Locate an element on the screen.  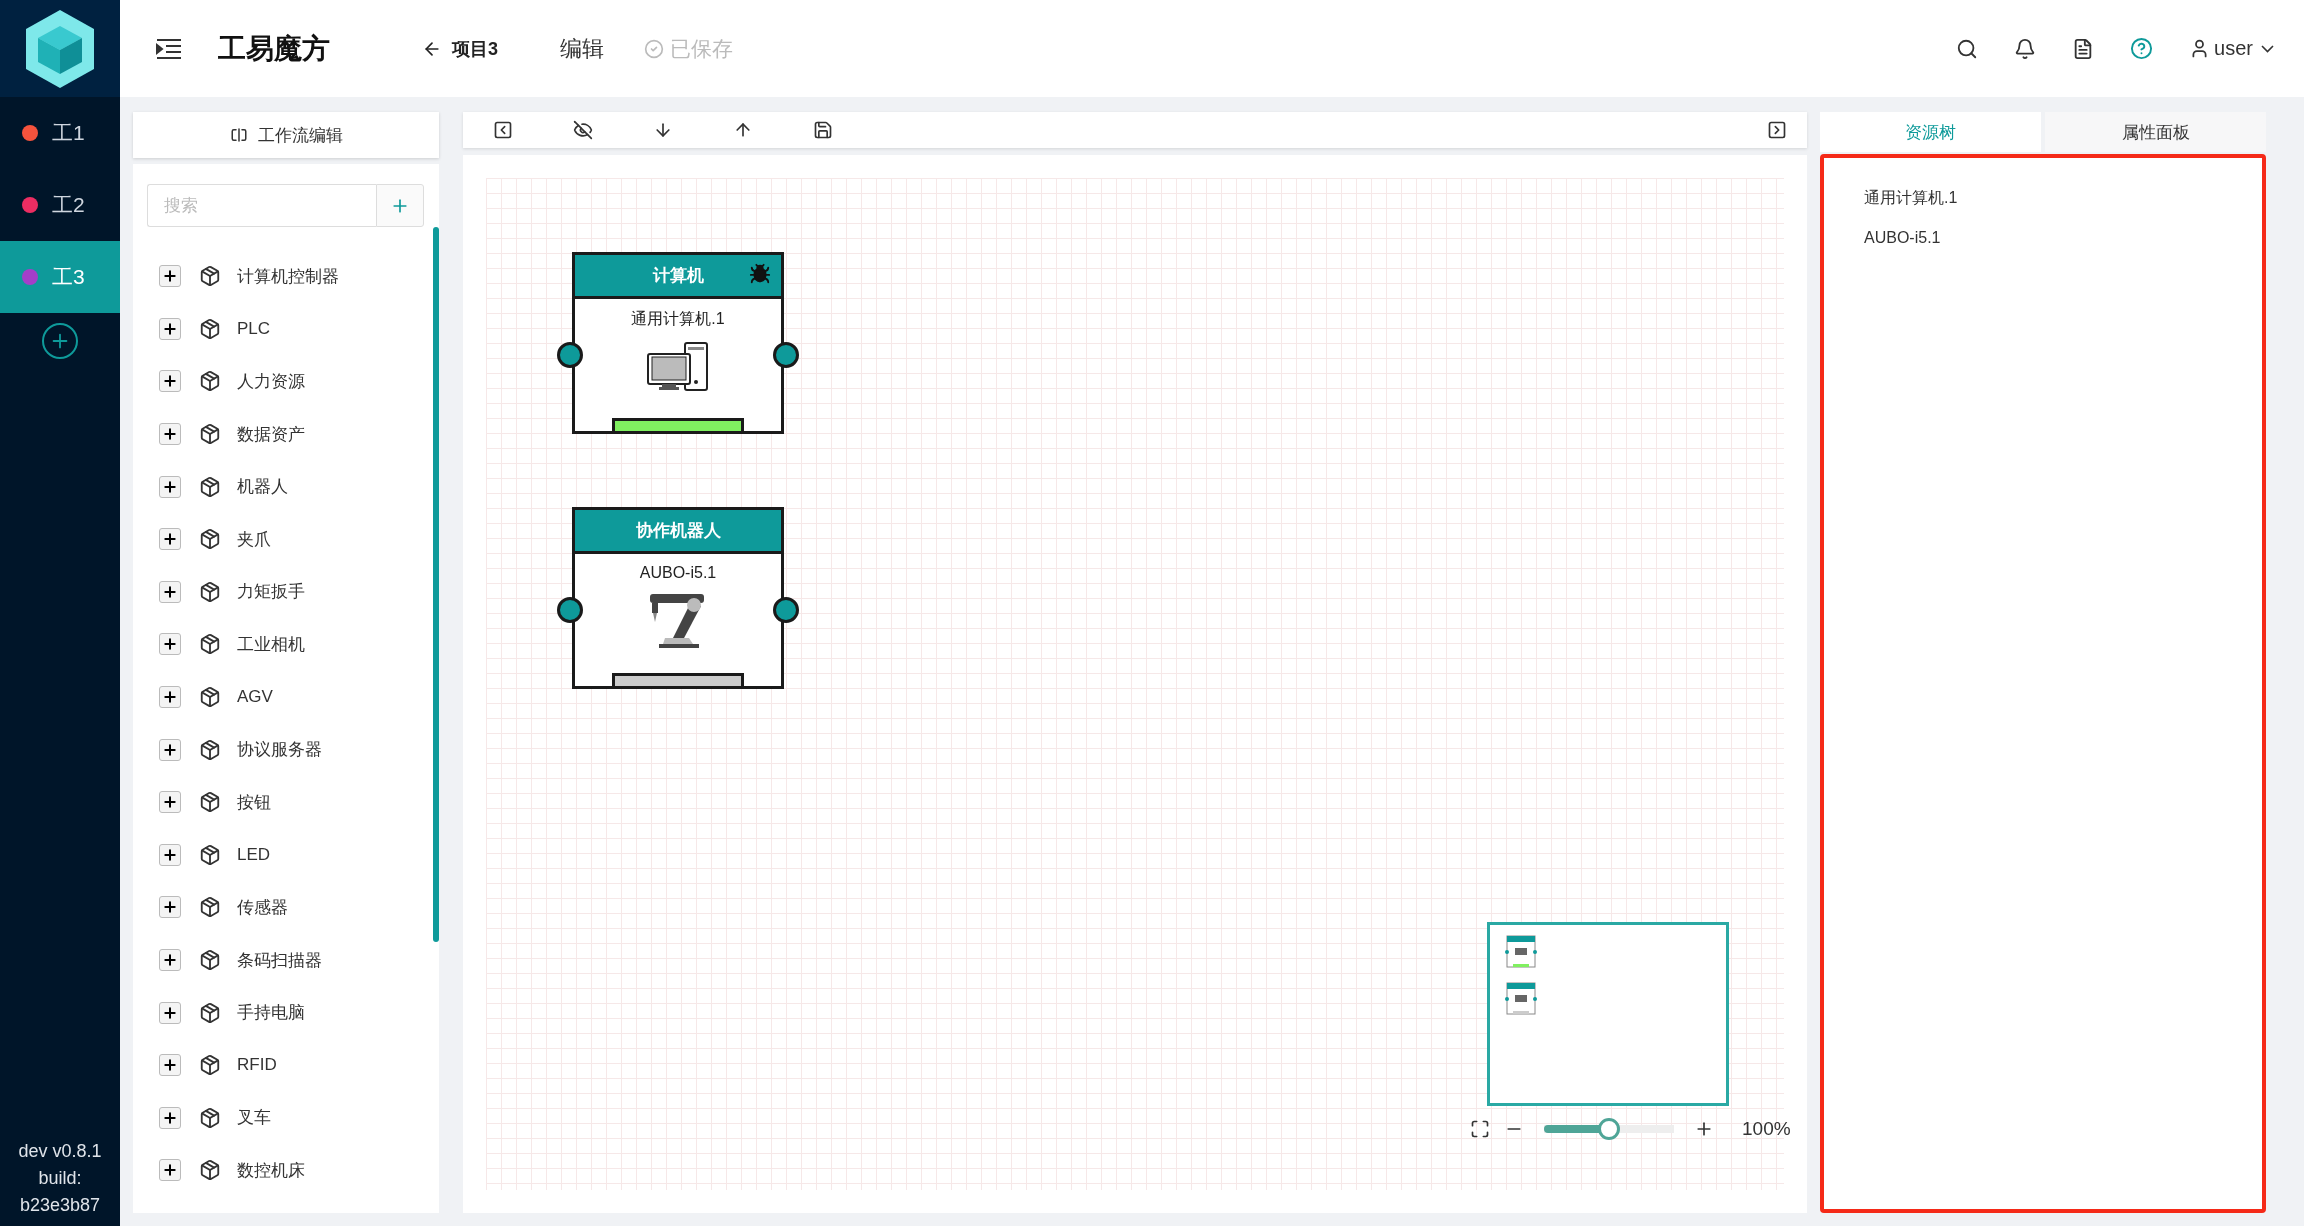
eye-off-icon is located at coordinates (583, 130).